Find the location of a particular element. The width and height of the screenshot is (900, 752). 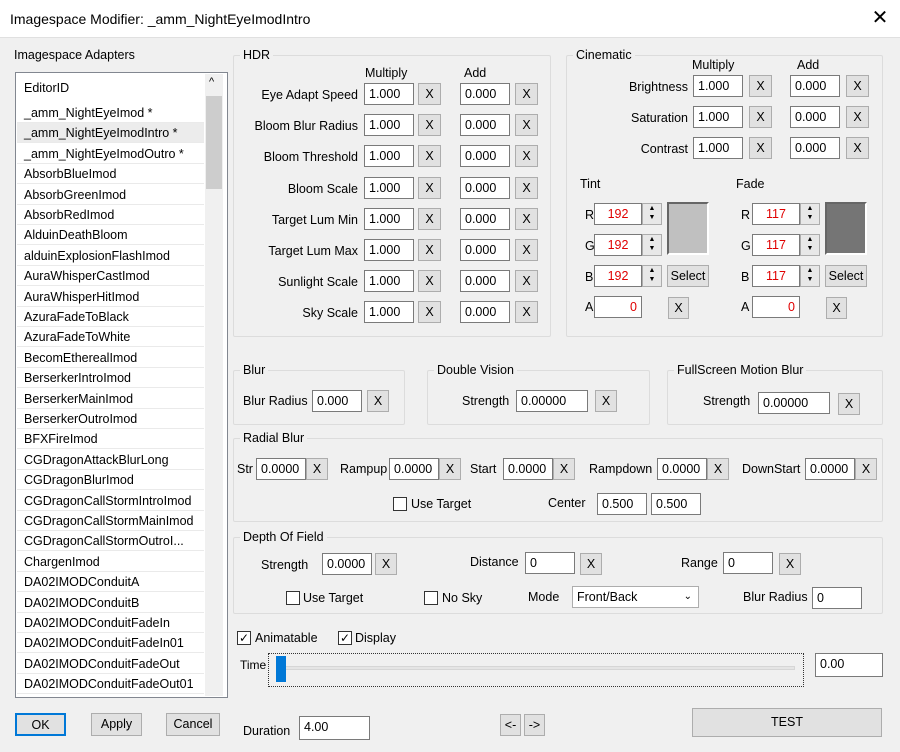

display-checkbox: ✓ is located at coordinates (345, 638).